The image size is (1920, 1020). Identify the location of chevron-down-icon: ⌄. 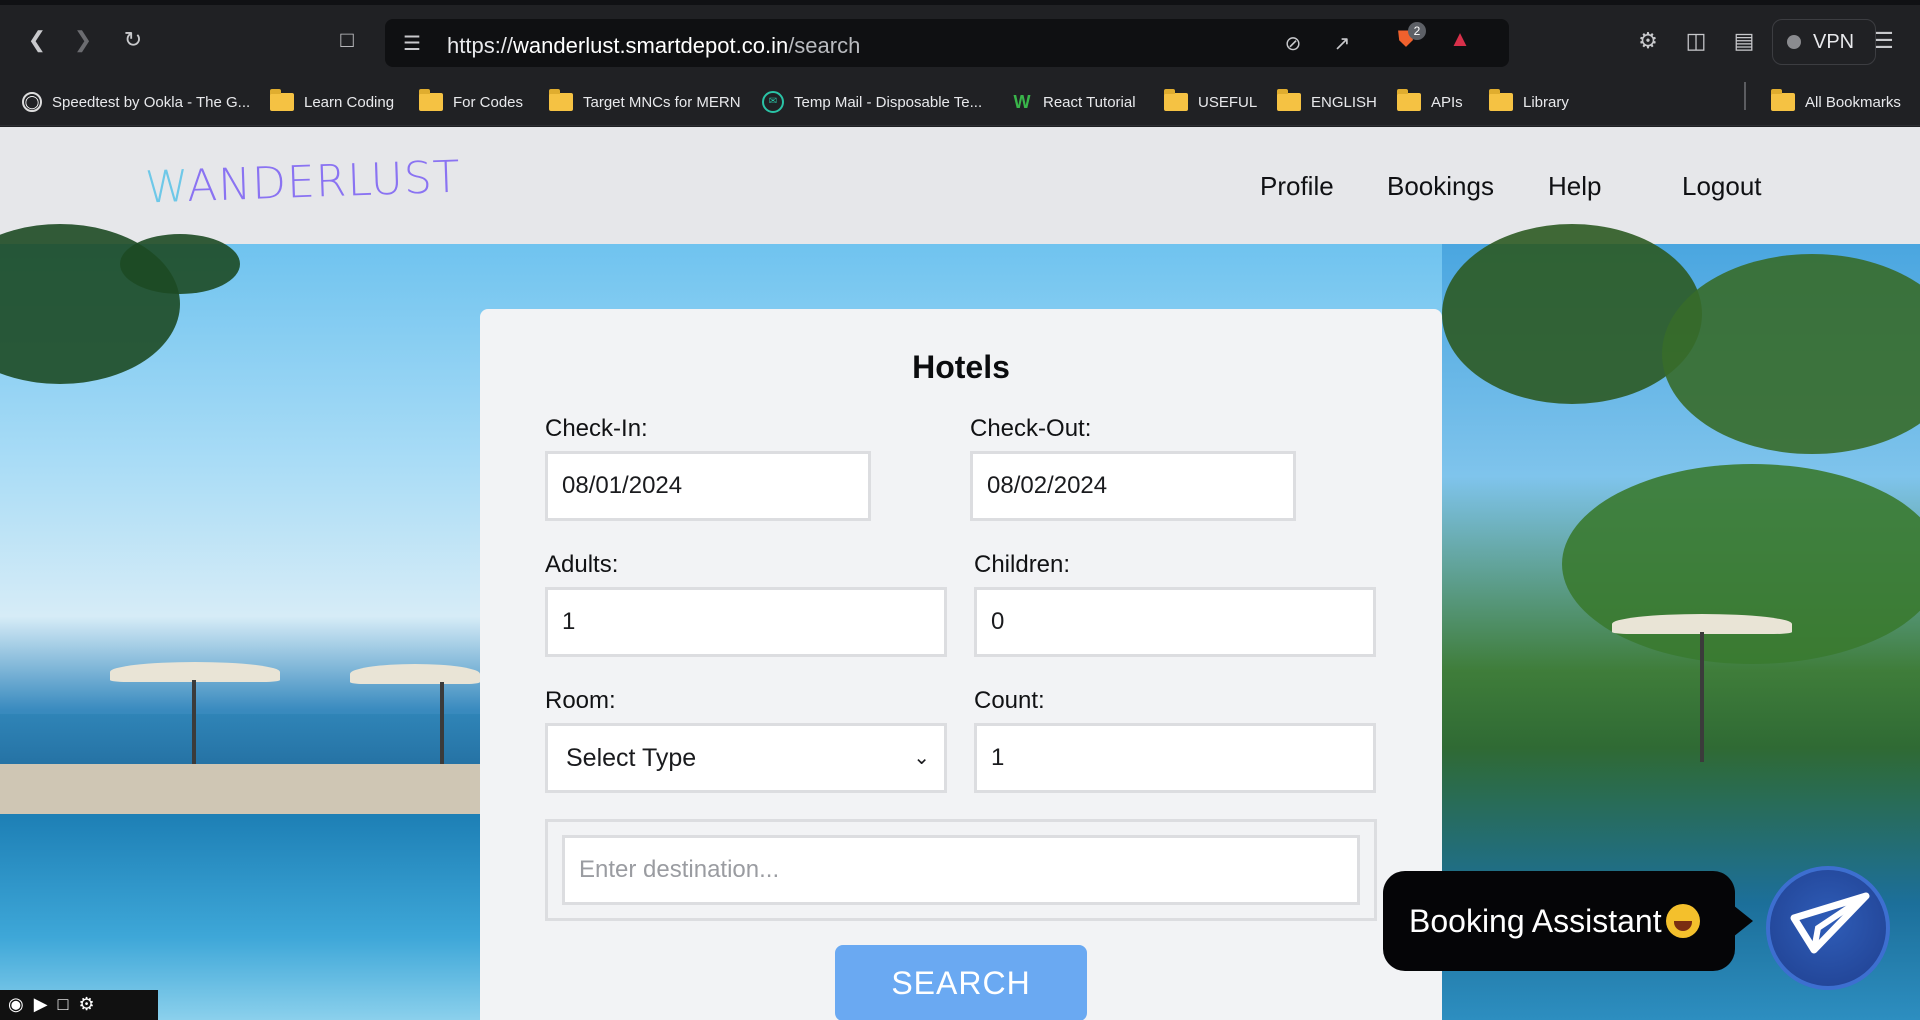
(921, 758).